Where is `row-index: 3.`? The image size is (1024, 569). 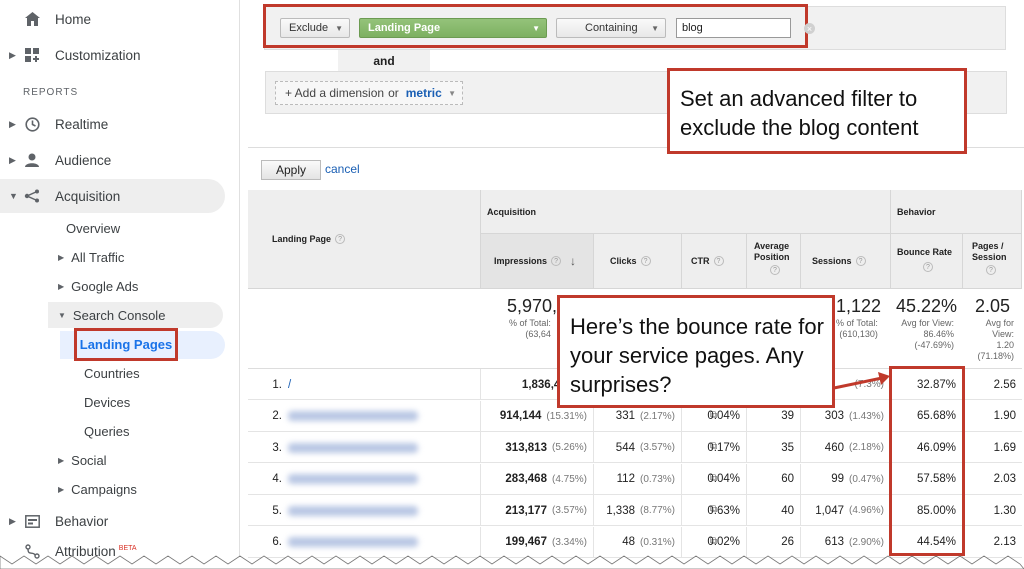
row-index: 3. is located at coordinates (277, 447).